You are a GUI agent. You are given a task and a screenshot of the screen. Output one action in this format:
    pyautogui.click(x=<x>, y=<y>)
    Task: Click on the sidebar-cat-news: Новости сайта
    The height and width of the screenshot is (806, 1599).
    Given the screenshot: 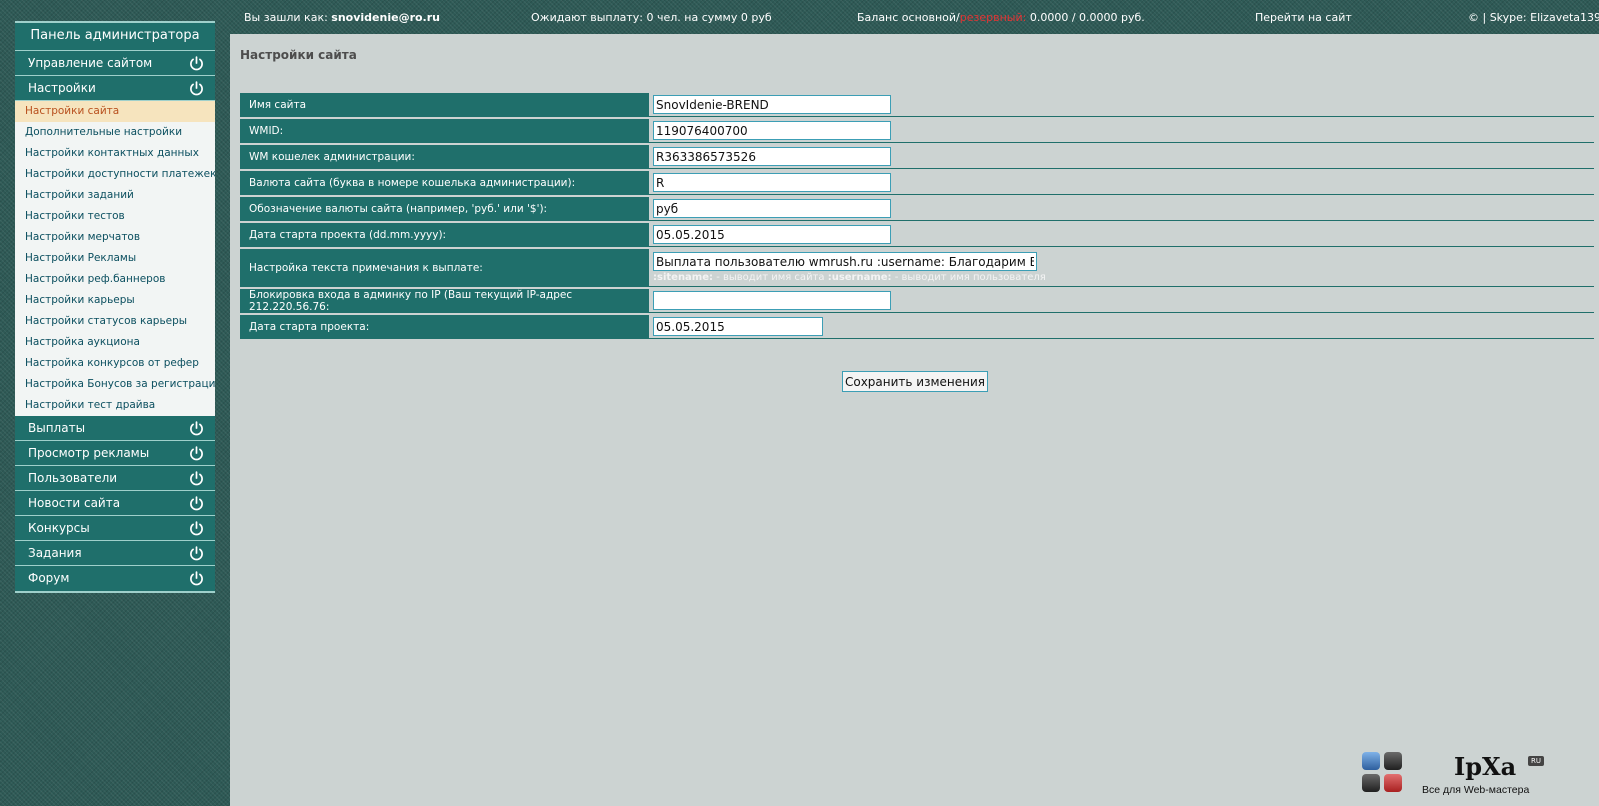 What is the action you would take?
    pyautogui.click(x=115, y=503)
    